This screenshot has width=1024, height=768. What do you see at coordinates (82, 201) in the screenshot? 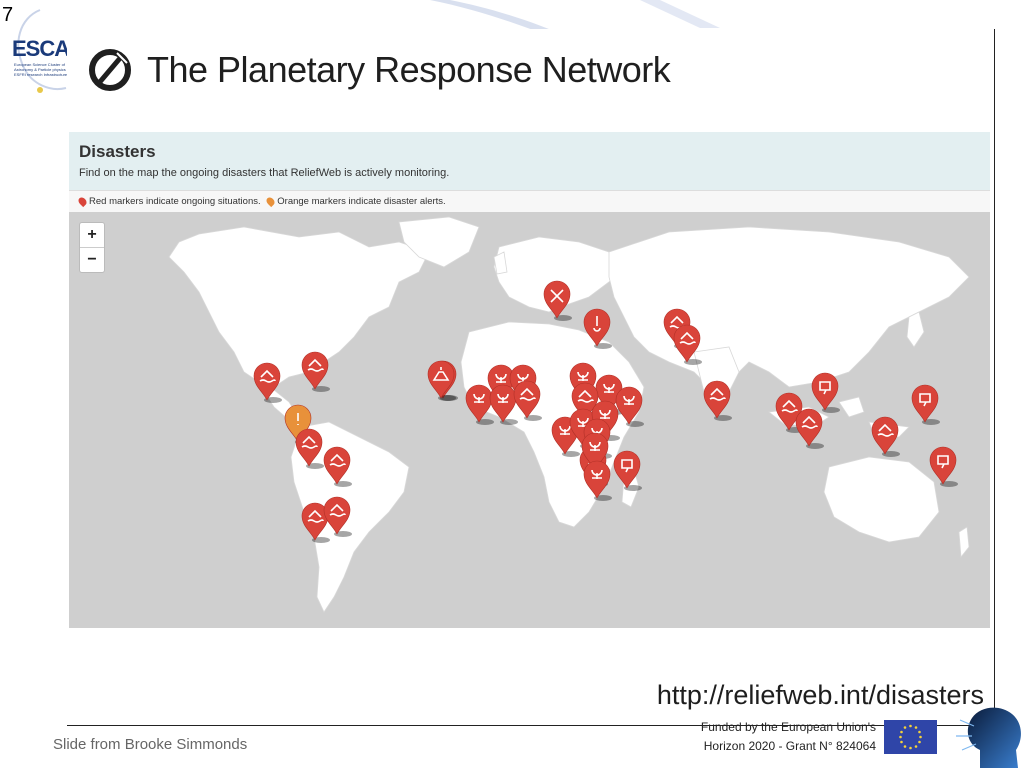
I see `red-marker-icon` at bounding box center [82, 201].